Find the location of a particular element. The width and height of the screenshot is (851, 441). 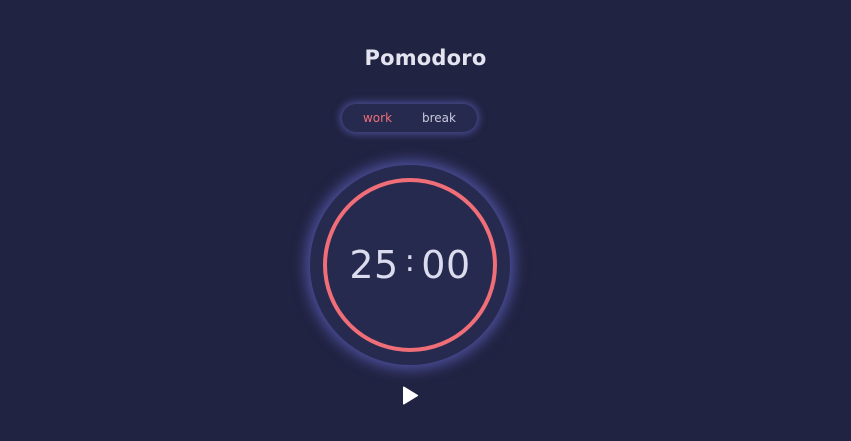

time-display: 25 : 00 is located at coordinates (410, 265).